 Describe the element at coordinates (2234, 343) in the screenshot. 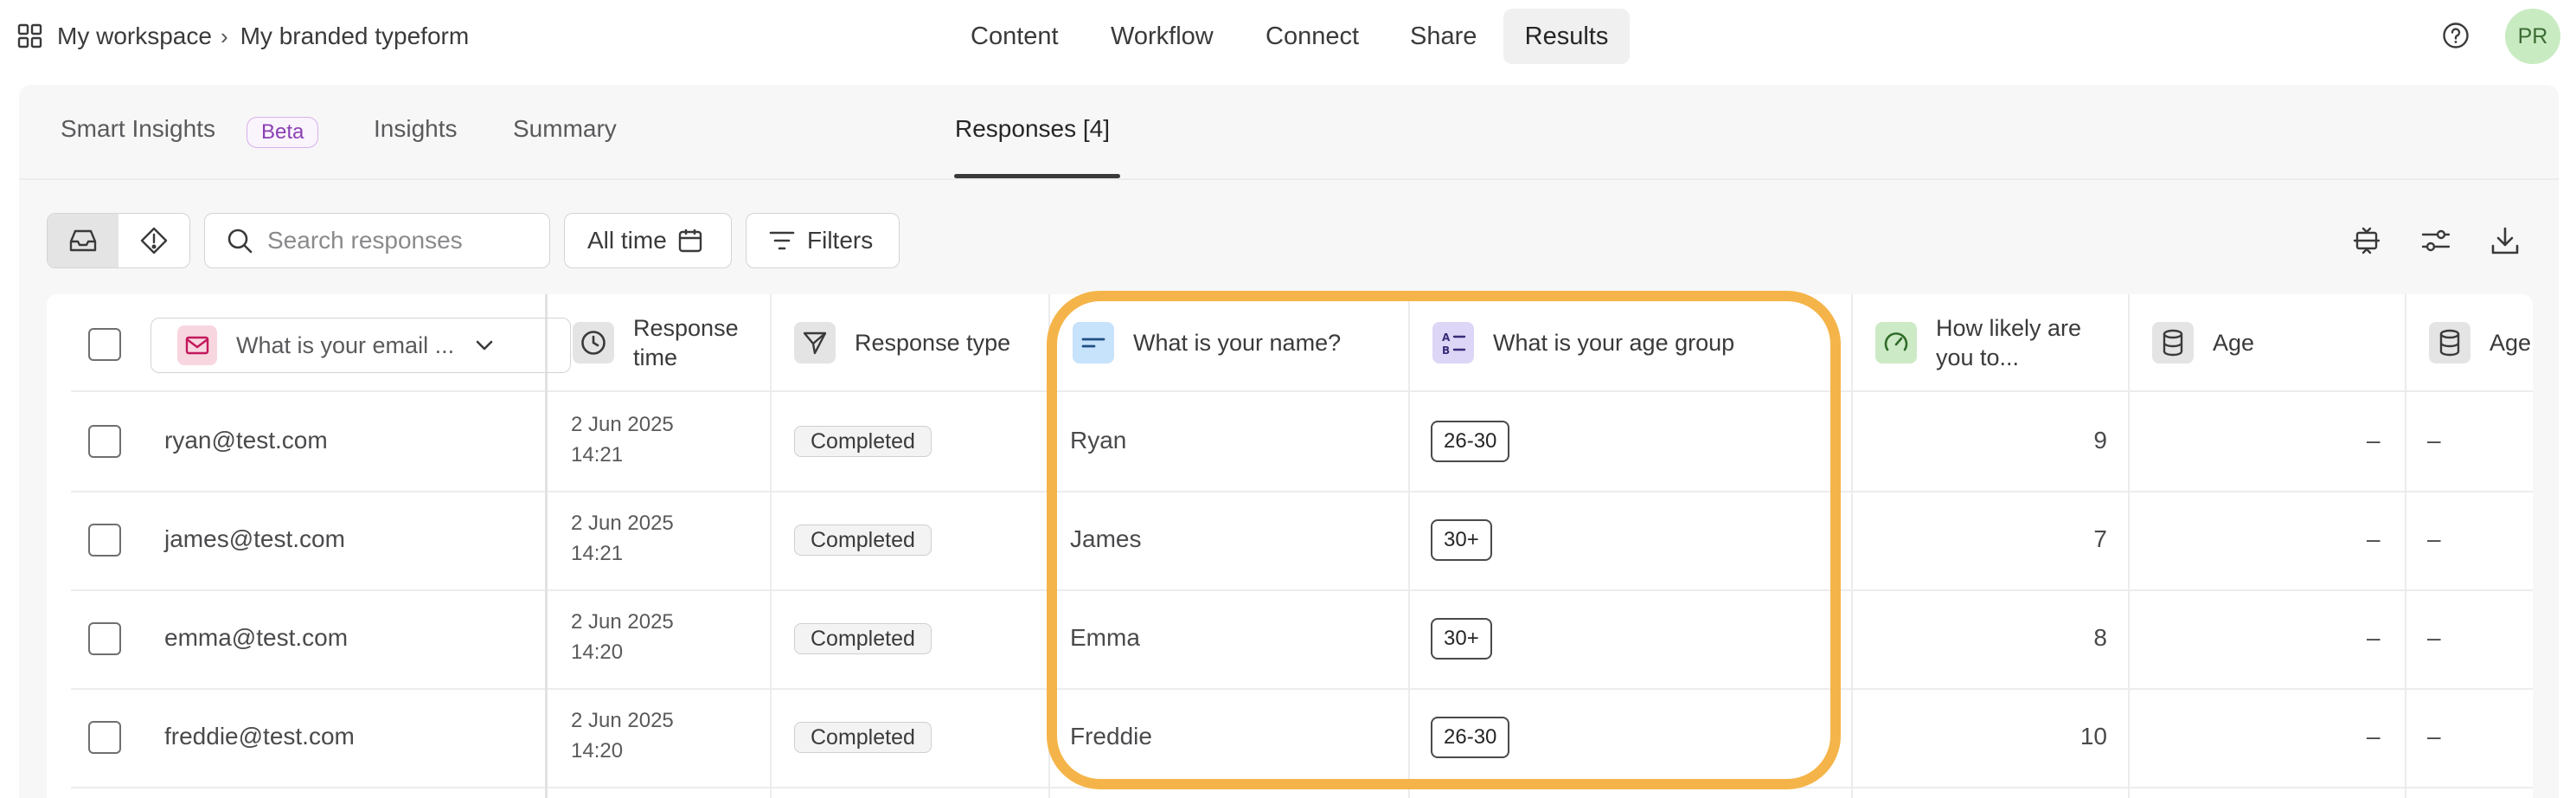

I see `age-column-label: Age` at that location.